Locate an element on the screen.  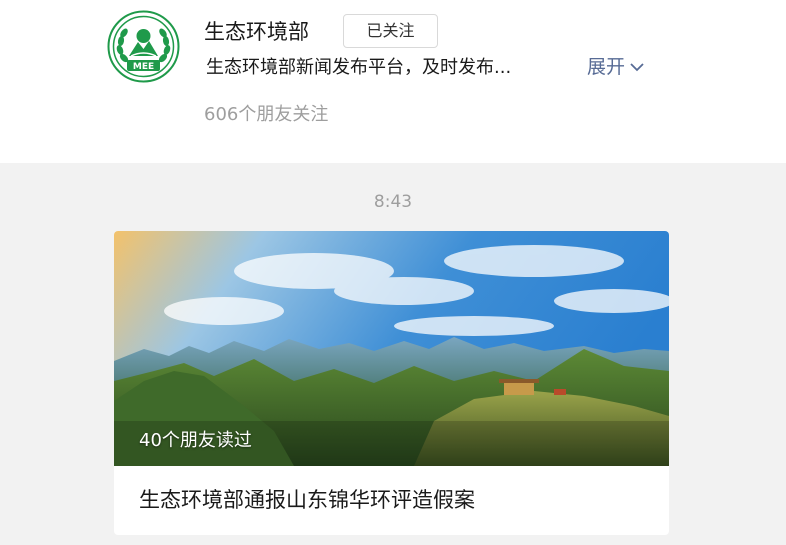
account-logo: MEE is located at coordinates (143, 46).